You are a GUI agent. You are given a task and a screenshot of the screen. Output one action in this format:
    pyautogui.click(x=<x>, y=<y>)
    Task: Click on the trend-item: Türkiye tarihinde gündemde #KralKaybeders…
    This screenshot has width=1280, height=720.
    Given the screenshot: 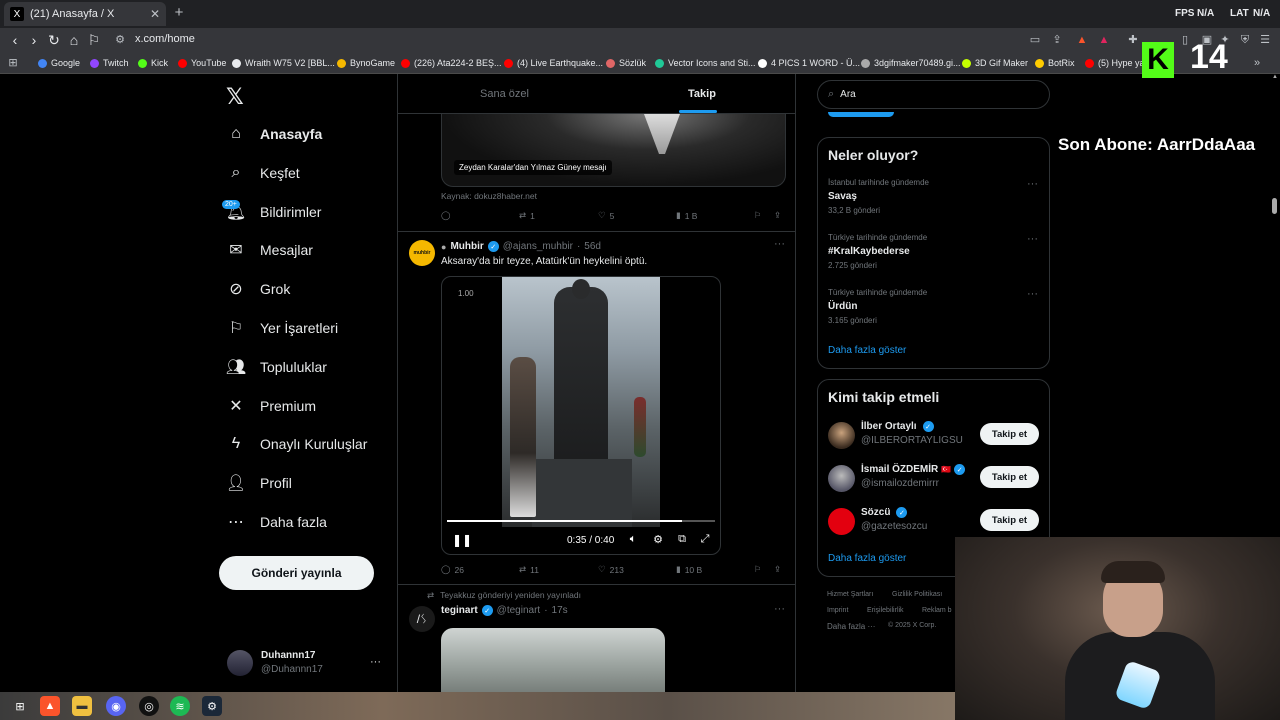 What is the action you would take?
    pyautogui.click(x=933, y=256)
    